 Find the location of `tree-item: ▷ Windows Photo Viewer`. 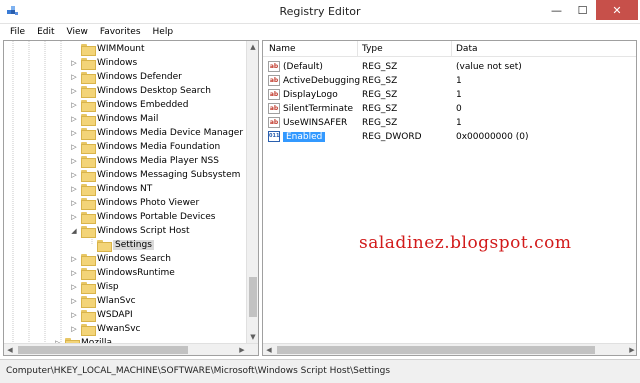

tree-item: ▷ Windows Photo Viewer is located at coordinates (134, 203).